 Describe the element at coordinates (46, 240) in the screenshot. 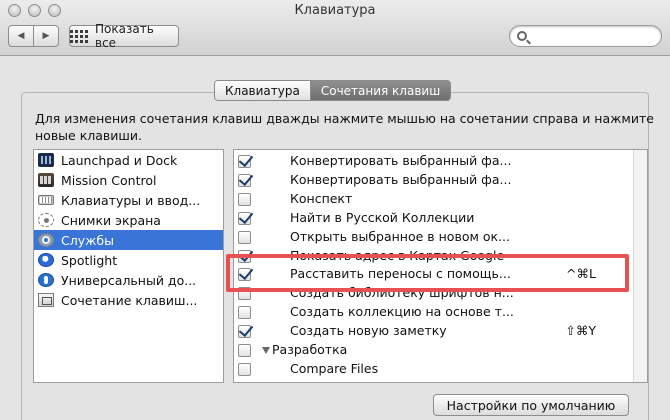

I see `gear-icon` at that location.